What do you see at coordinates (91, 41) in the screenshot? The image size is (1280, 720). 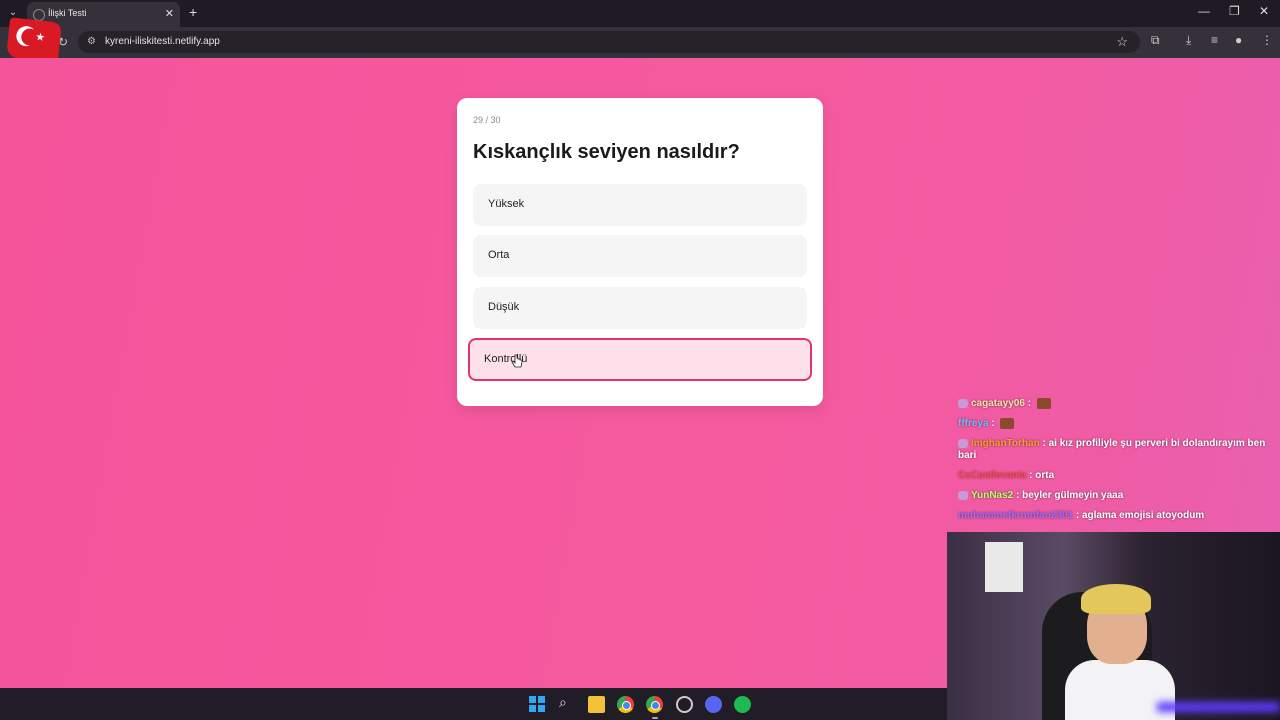 I see `site-info-icon: ⚙` at bounding box center [91, 41].